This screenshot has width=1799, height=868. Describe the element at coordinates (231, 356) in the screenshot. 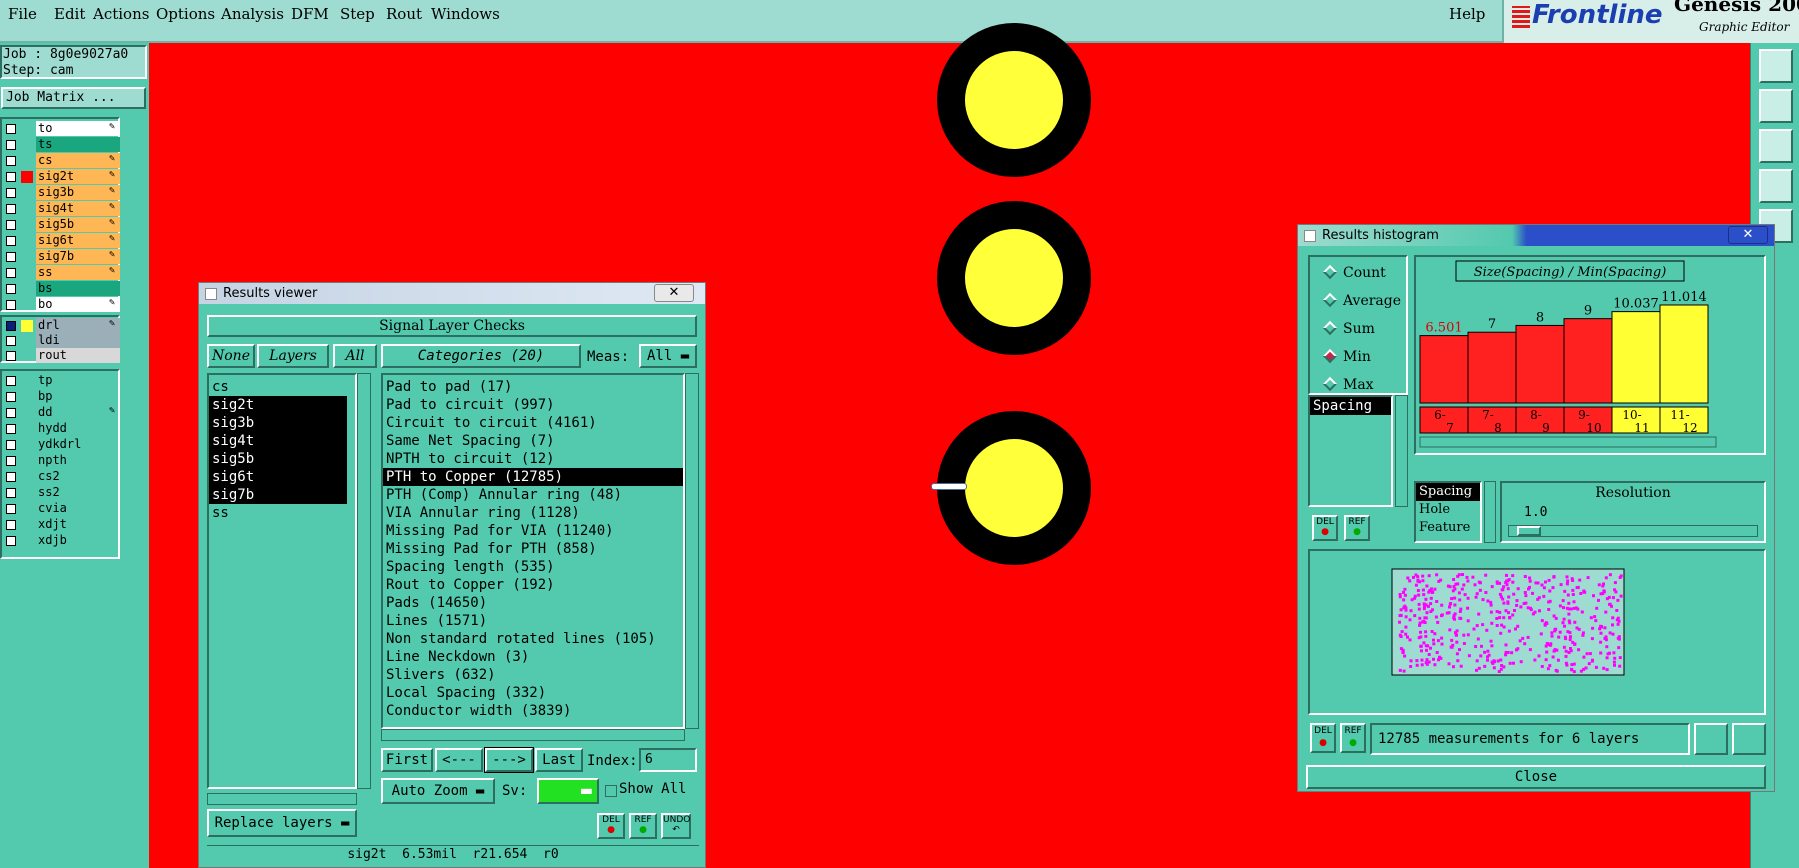

I see `none-button: None` at that location.